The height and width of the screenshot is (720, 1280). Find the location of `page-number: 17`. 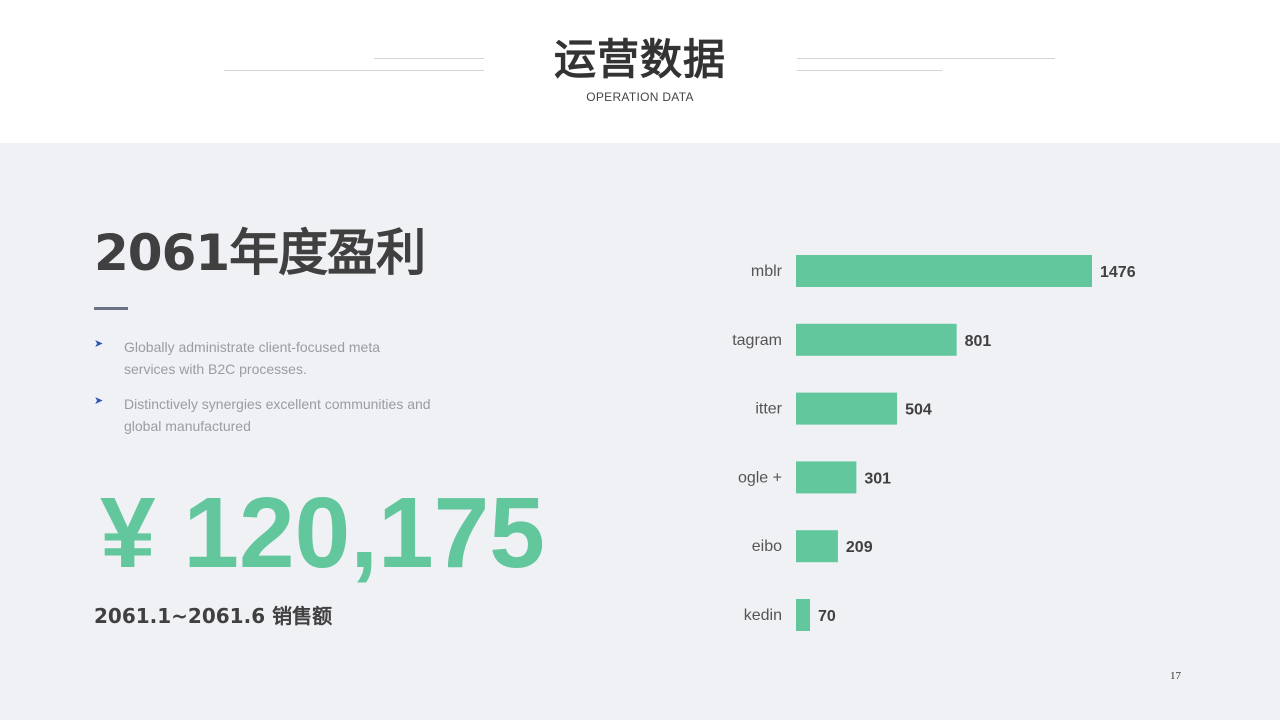

page-number: 17 is located at coordinates (1175, 676).